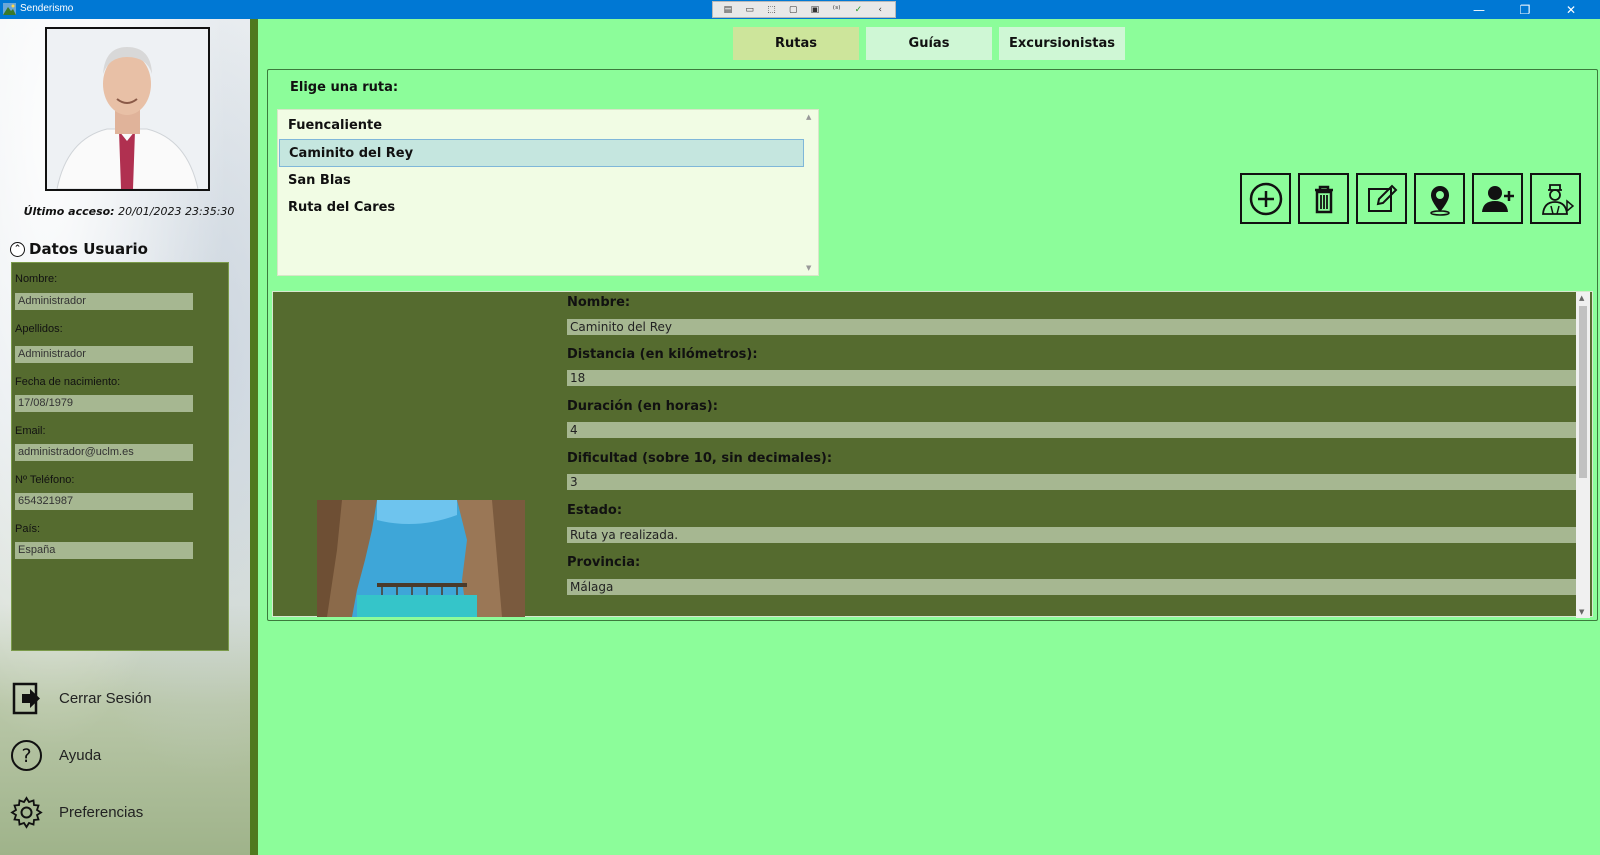 Image resolution: width=1600 pixels, height=855 pixels. I want to click on main-tabs: Rutas Guías Excursionistas, so click(929, 43).